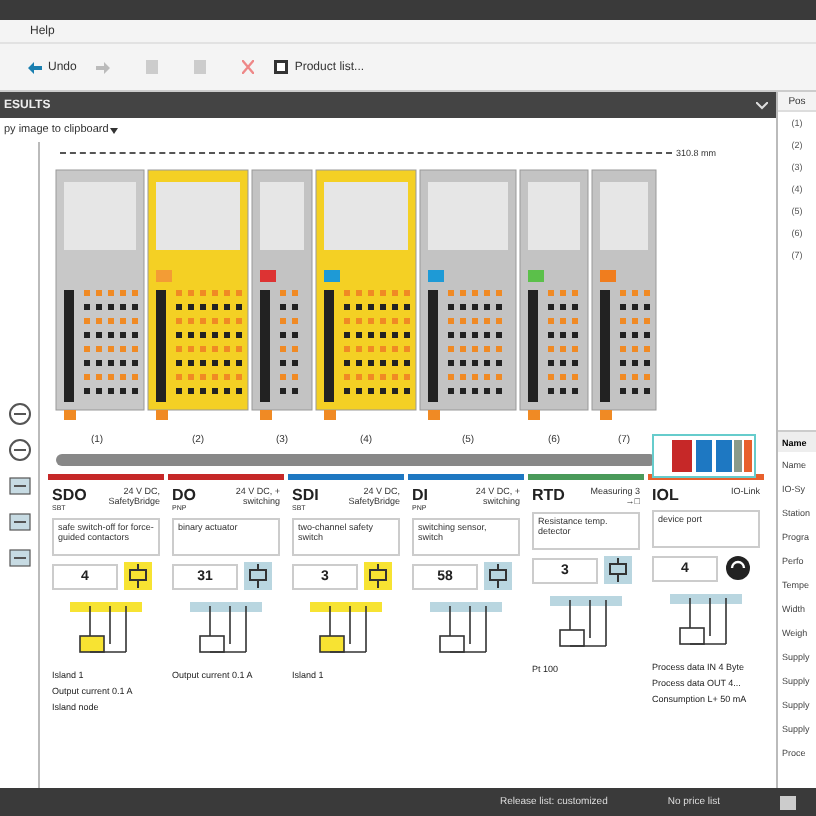 This screenshot has height=816, width=816. Describe the element at coordinates (762, 105) in the screenshot. I see `chevron-down-icon` at that location.